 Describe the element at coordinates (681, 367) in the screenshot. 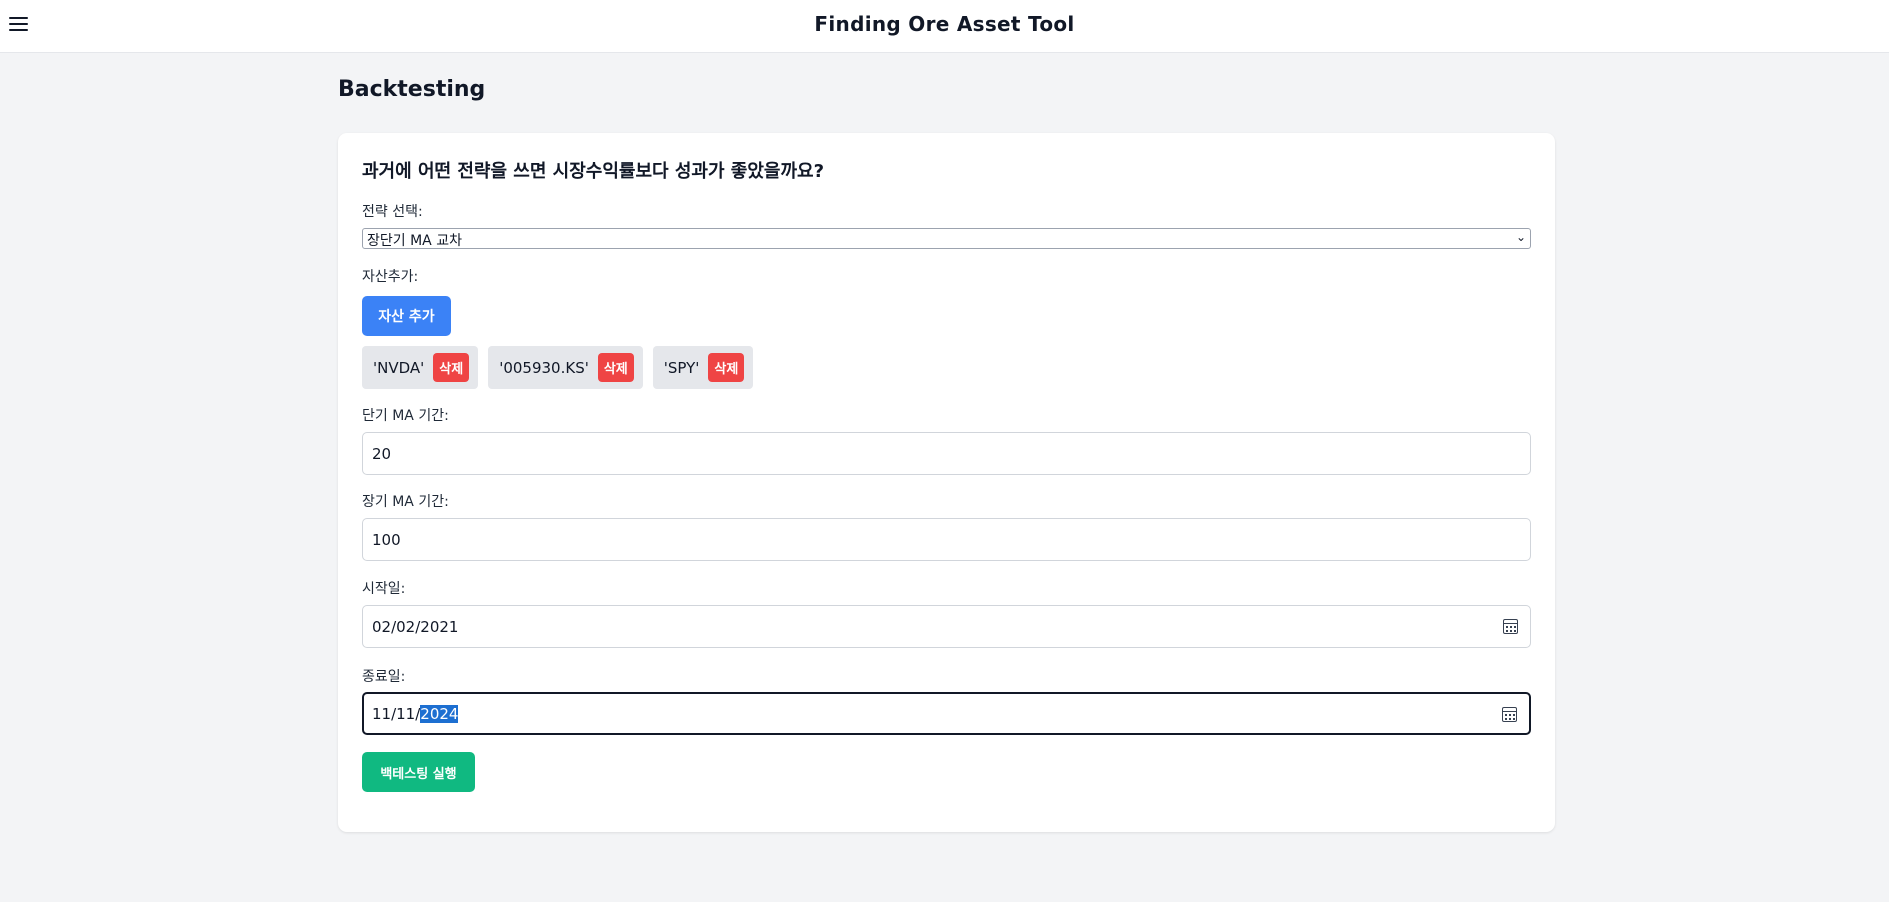

I see `asset-chip-name: 'SPY'` at that location.